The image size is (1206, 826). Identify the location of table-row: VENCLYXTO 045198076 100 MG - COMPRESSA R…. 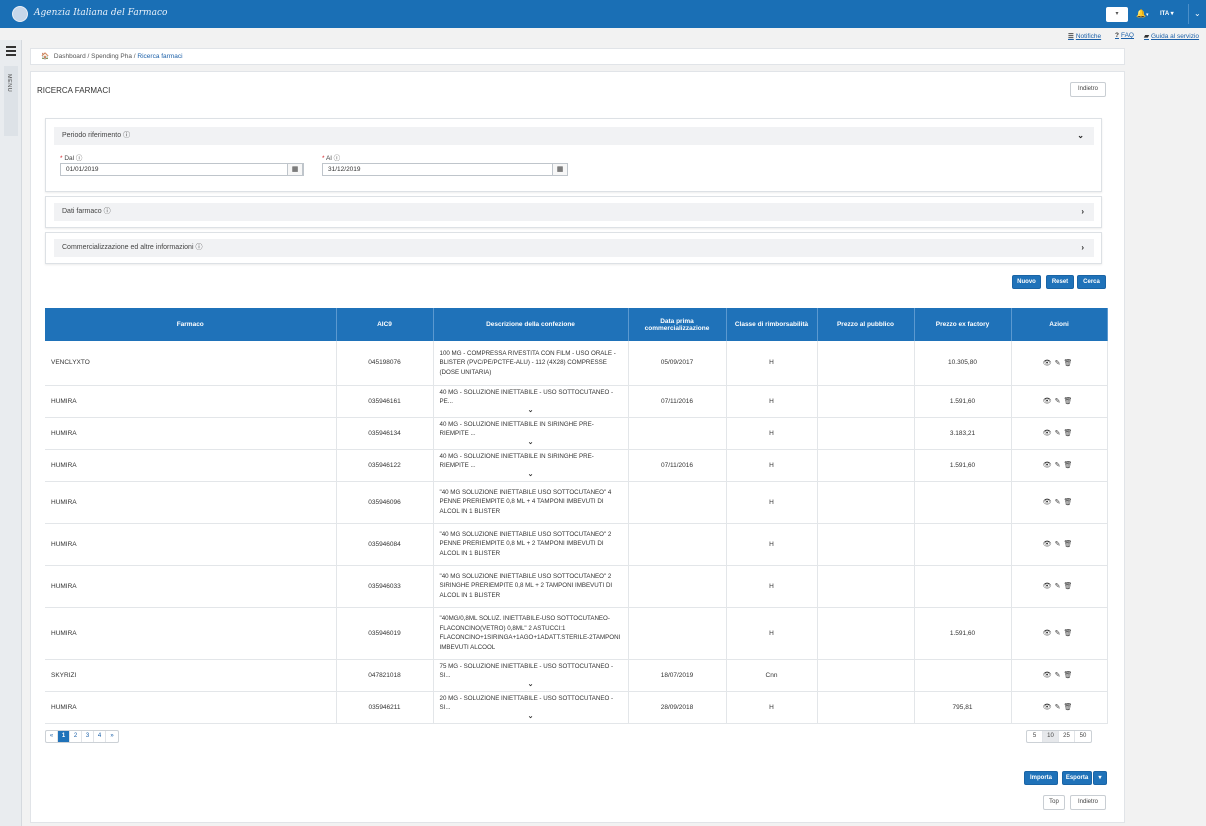
(576, 363).